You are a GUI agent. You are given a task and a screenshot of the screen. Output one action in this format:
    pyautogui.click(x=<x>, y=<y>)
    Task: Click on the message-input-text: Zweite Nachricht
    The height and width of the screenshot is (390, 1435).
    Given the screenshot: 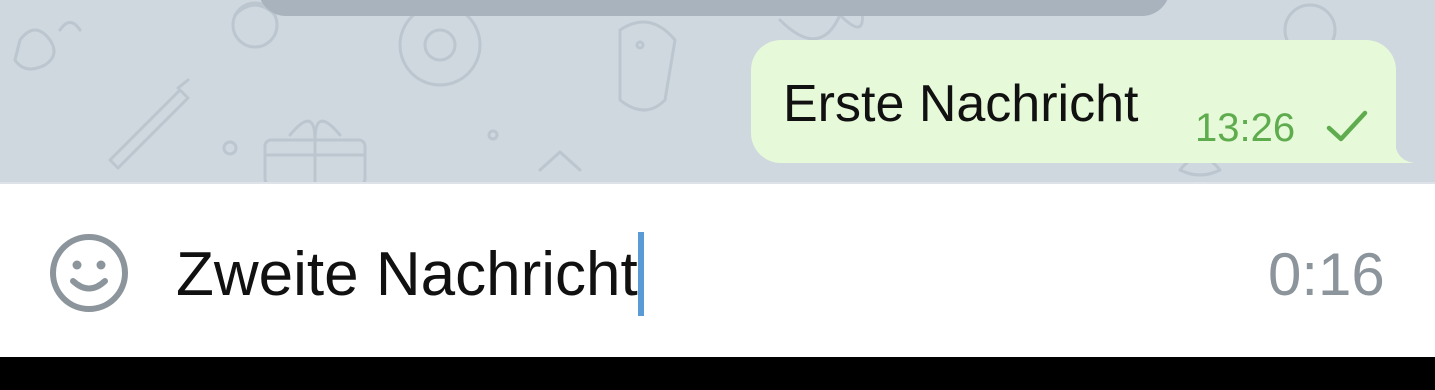 What is the action you would take?
    pyautogui.click(x=407, y=274)
    